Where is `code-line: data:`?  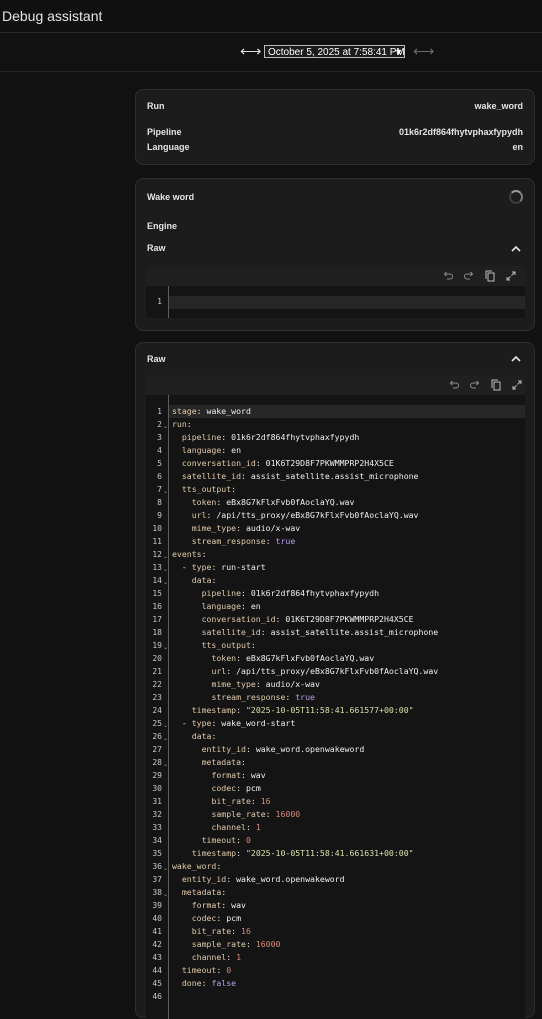 code-line: data: is located at coordinates (204, 736).